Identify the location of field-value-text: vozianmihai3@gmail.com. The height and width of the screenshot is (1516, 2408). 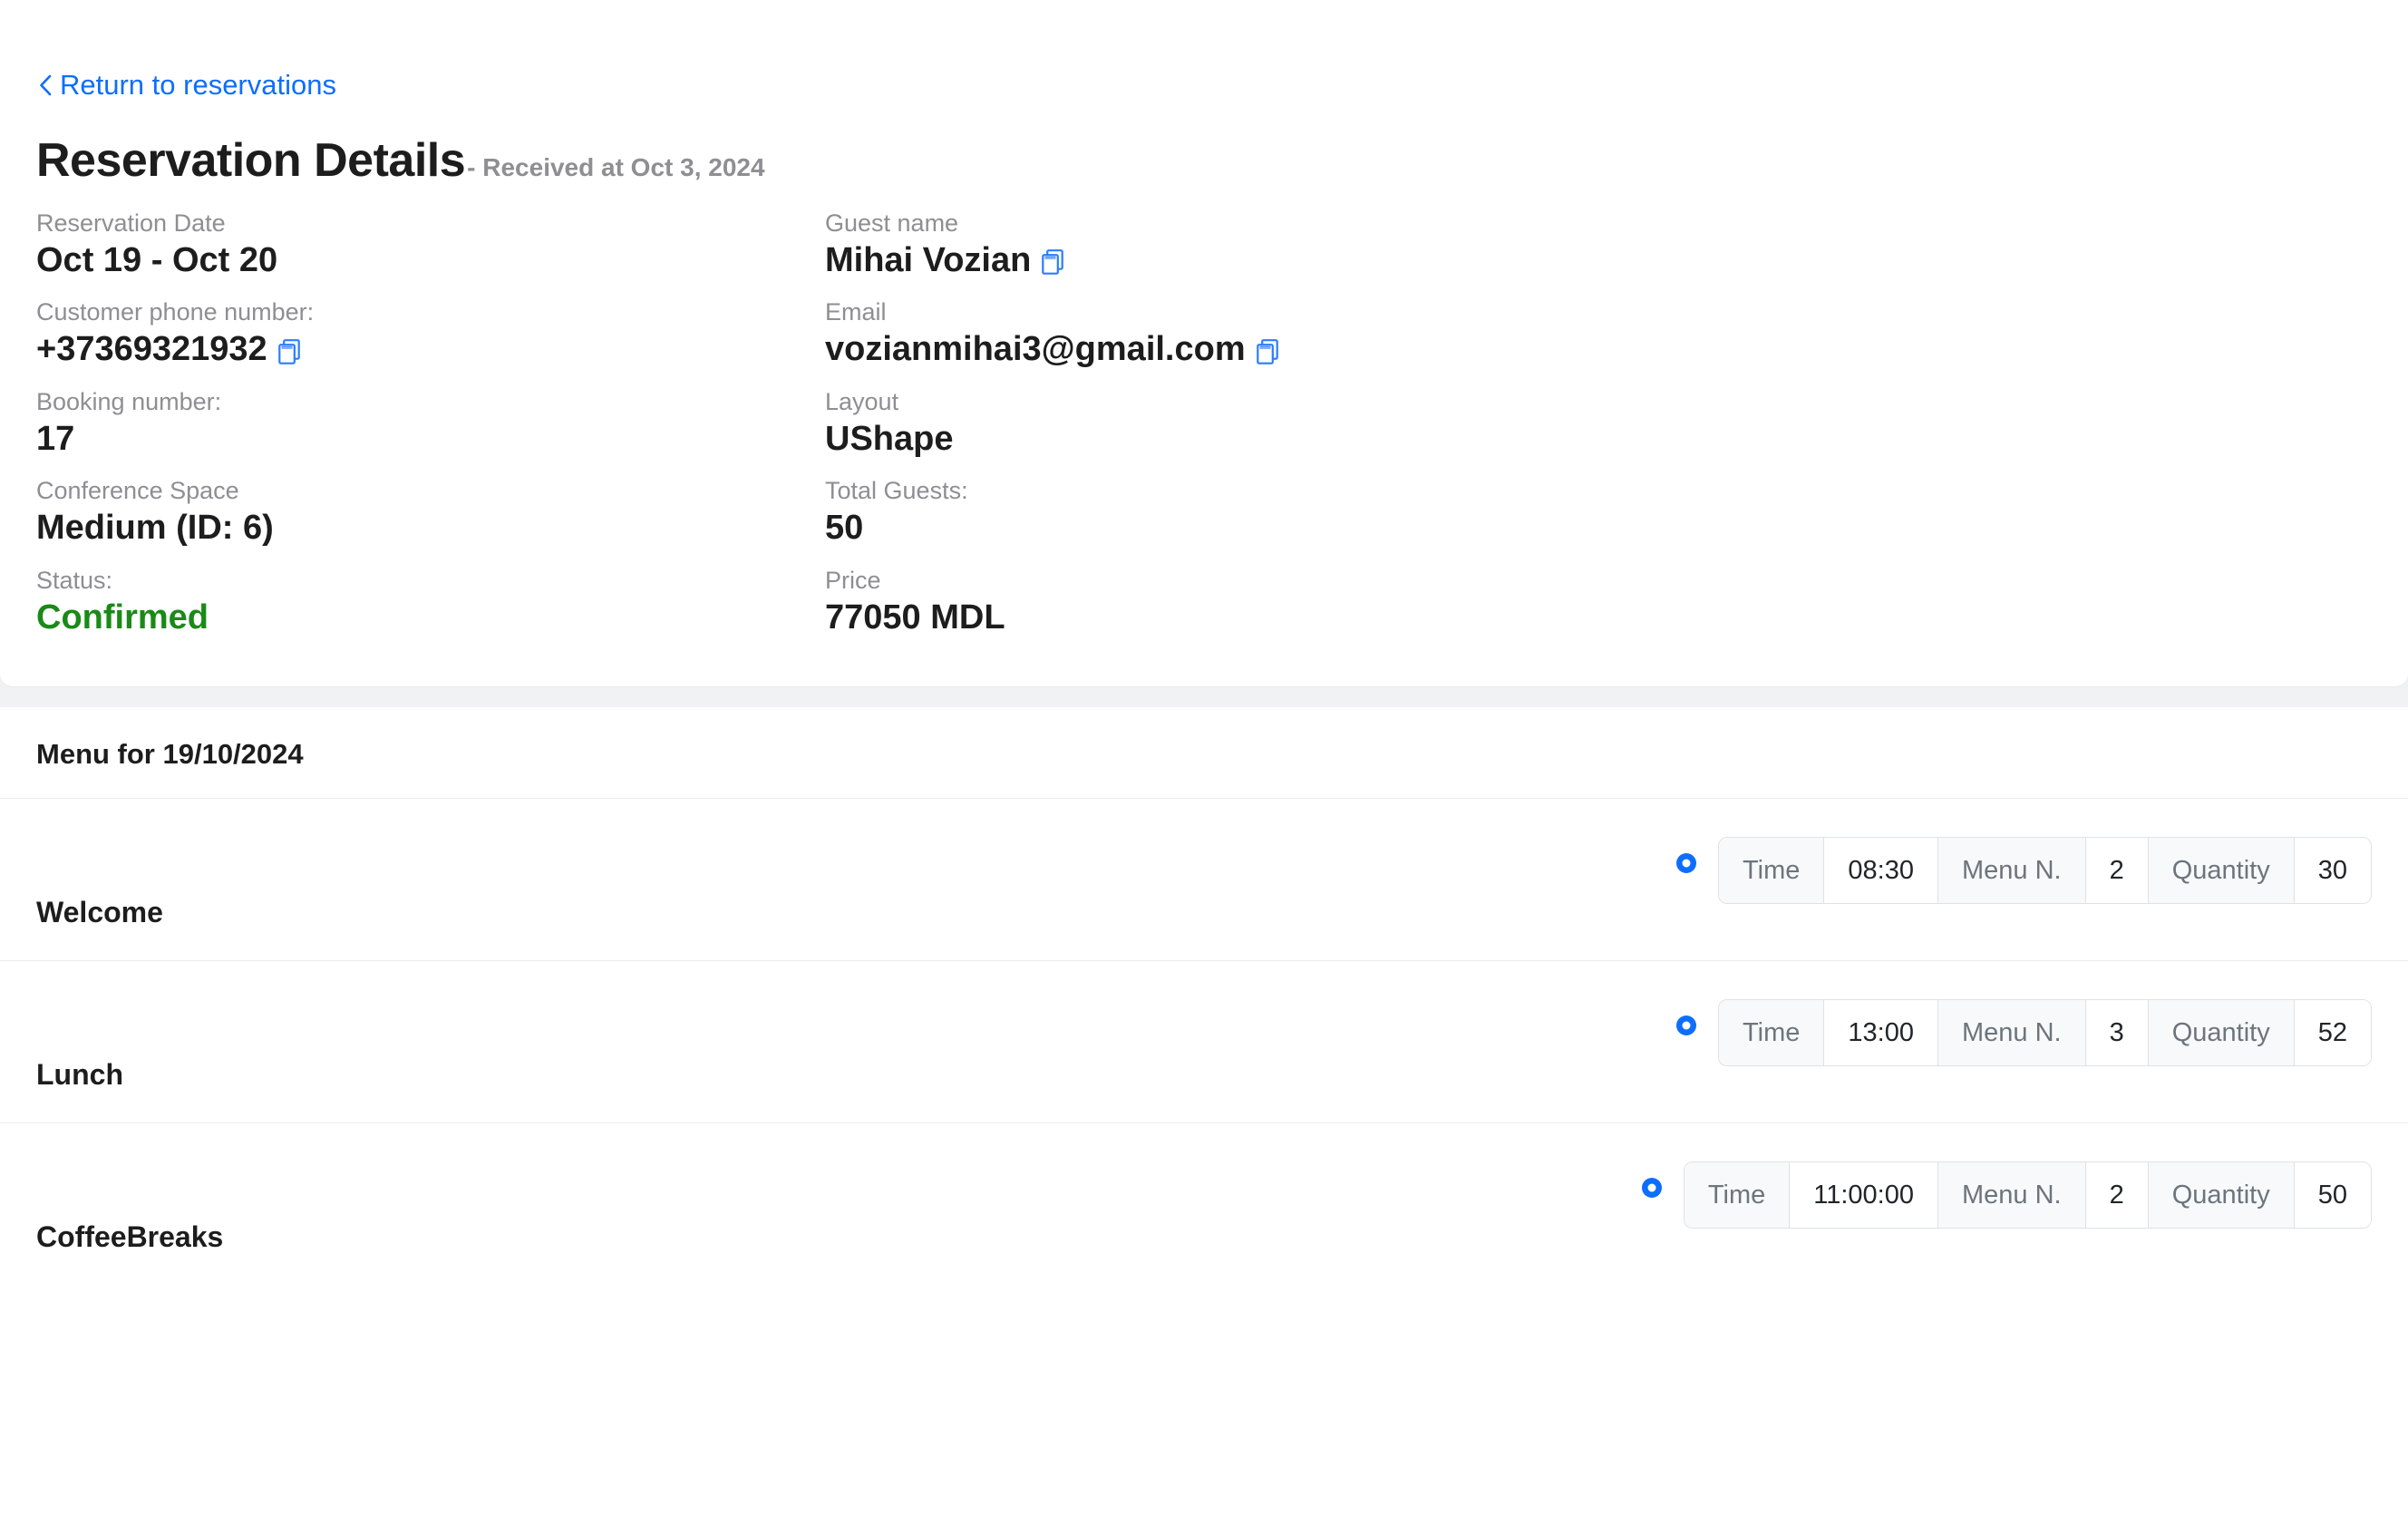
(1035, 349).